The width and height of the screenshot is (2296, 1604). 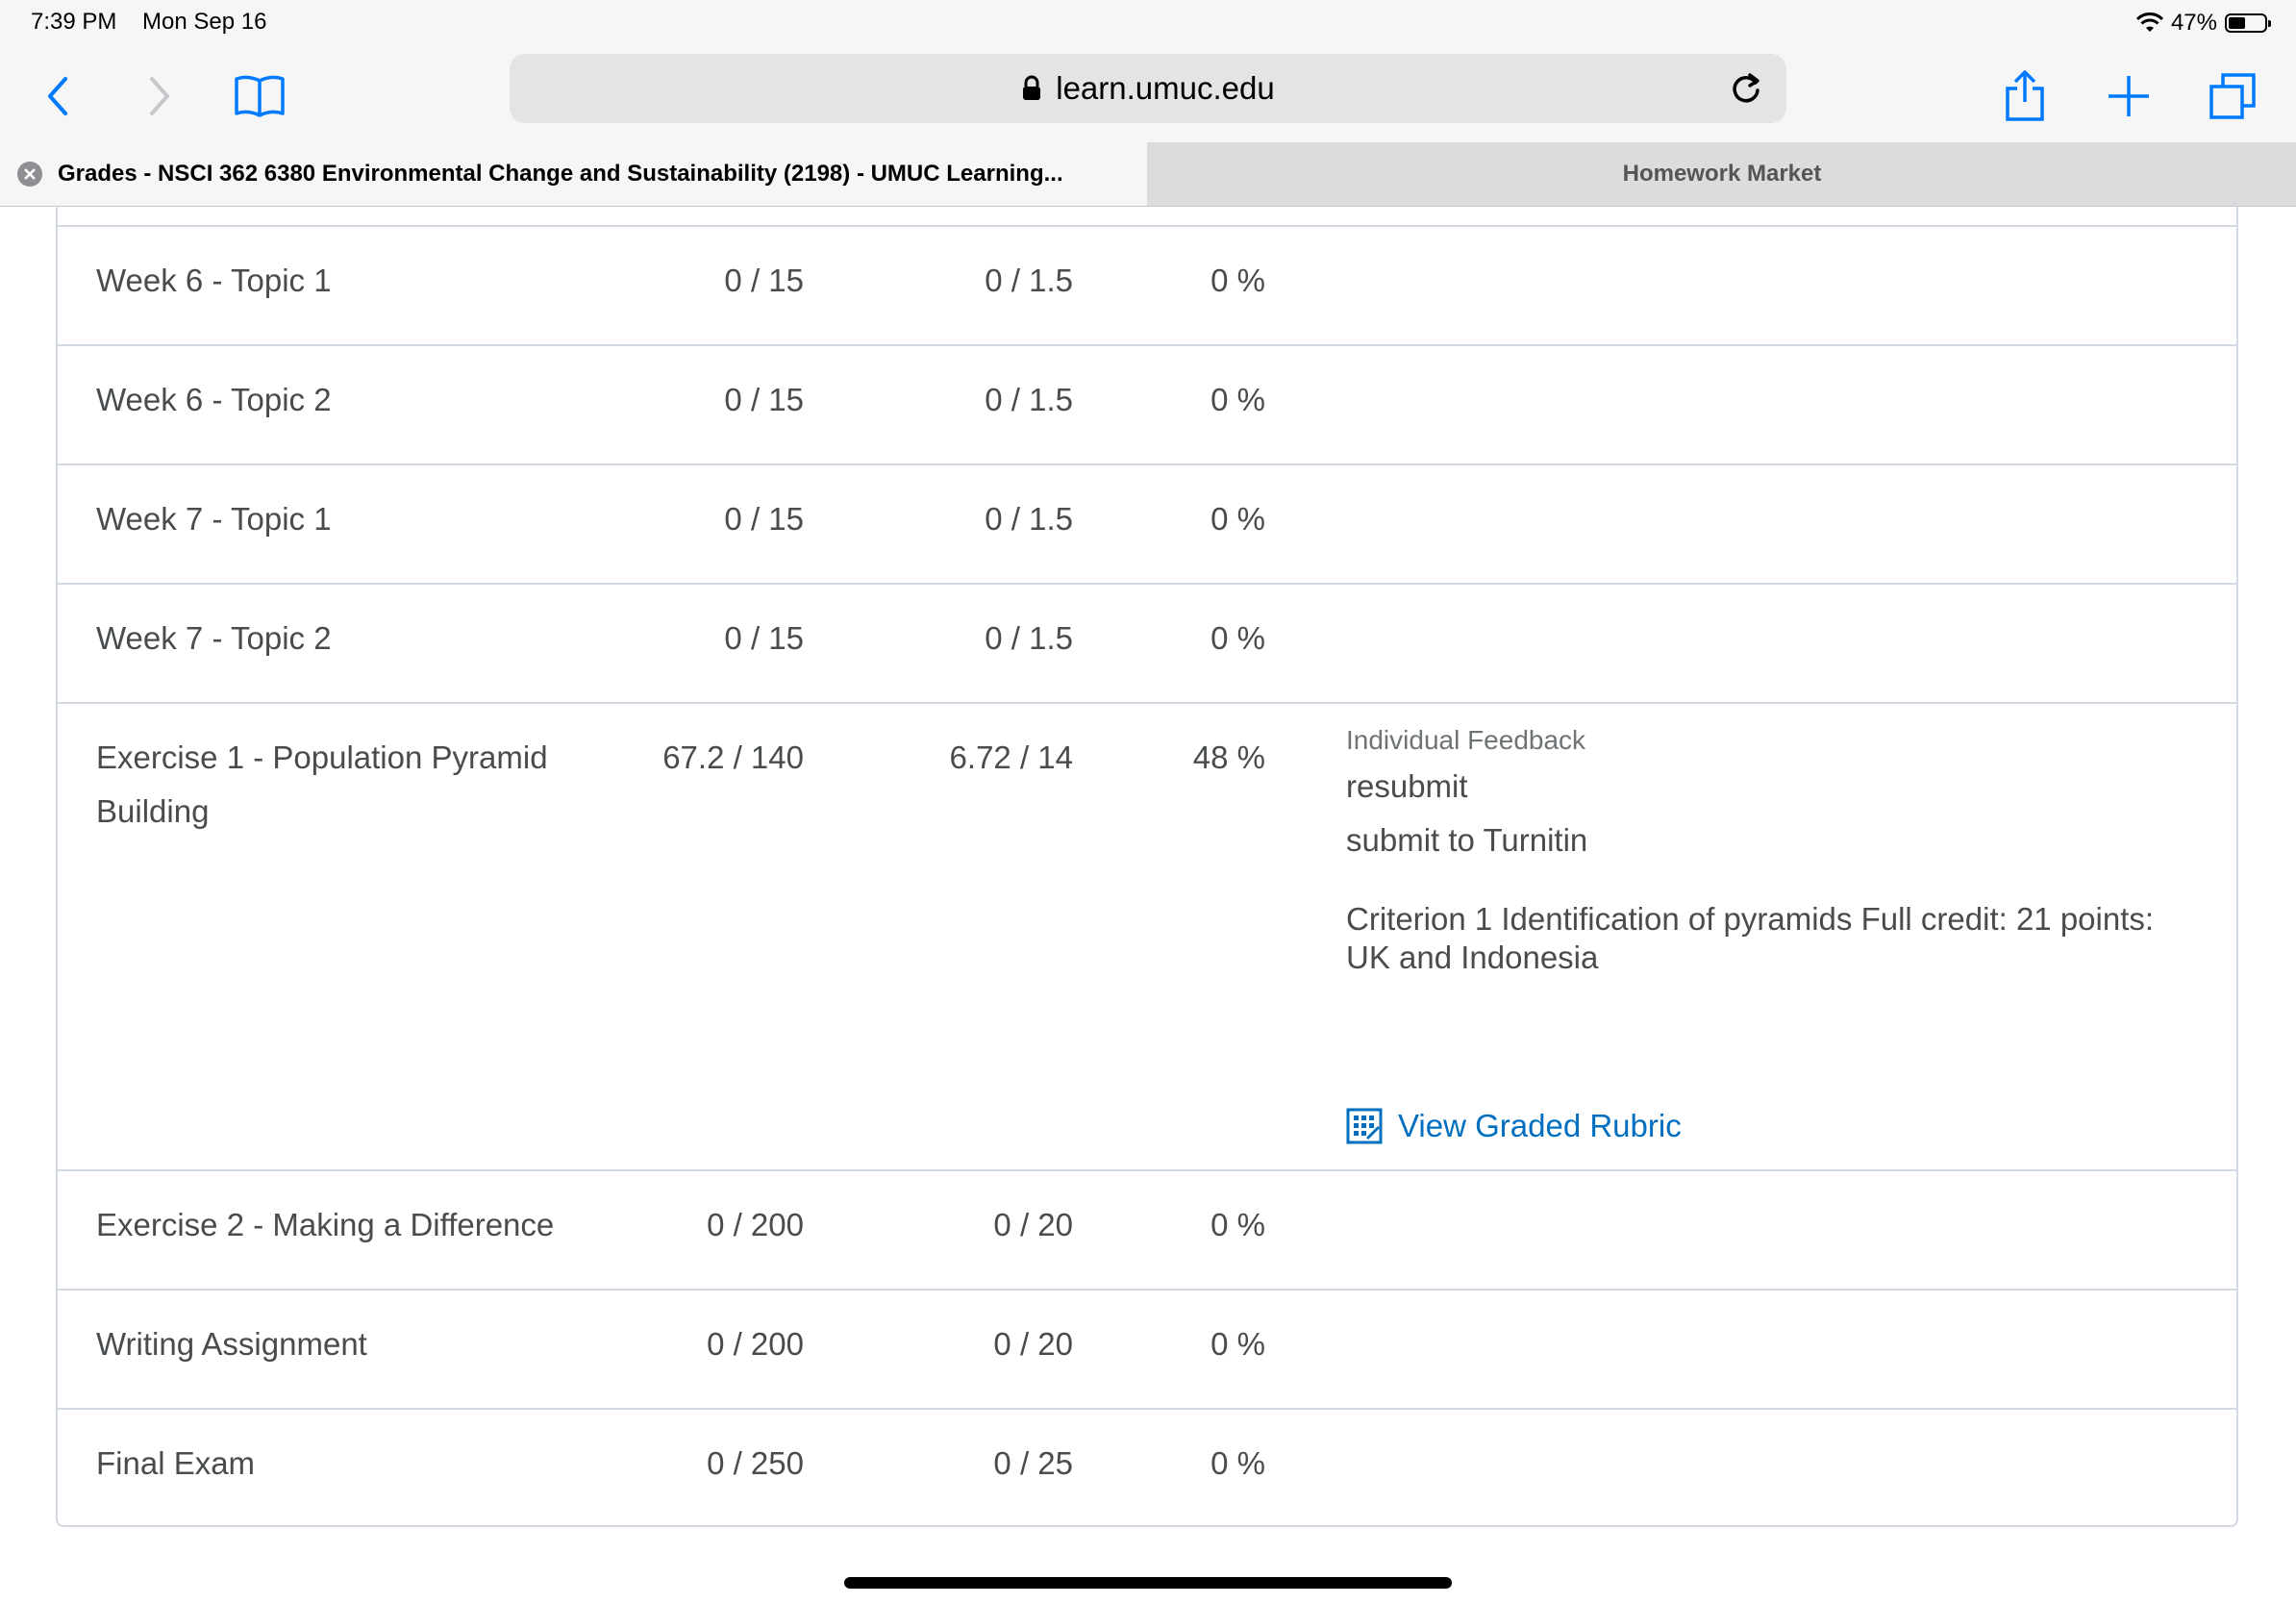 I want to click on browser-toolbar: learn.umuc.edu, so click(x=1148, y=94).